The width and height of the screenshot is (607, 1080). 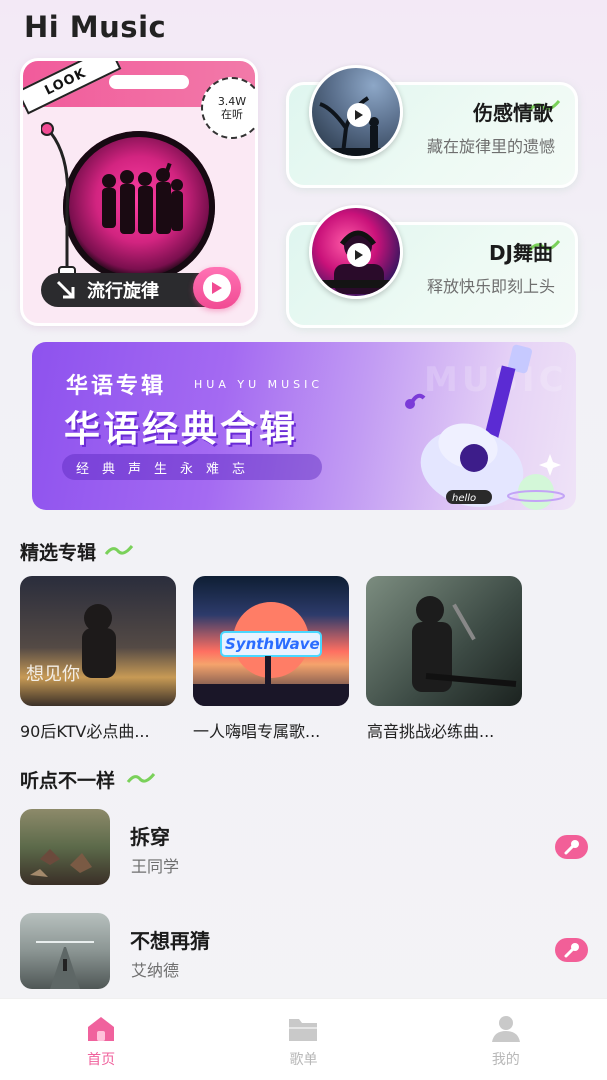 I want to click on tab-home: 首页, so click(x=101, y=1042).